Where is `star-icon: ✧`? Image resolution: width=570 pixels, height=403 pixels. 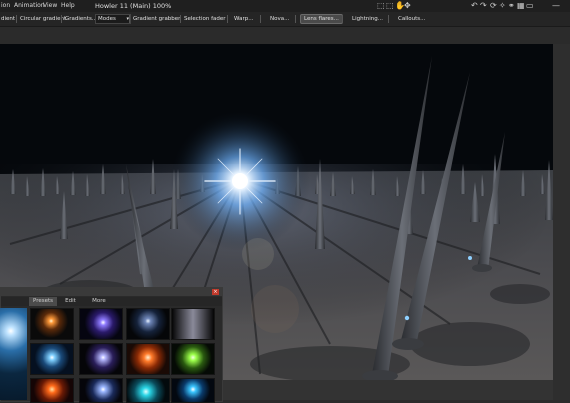
star-icon: ✧ is located at coordinates (502, 6).